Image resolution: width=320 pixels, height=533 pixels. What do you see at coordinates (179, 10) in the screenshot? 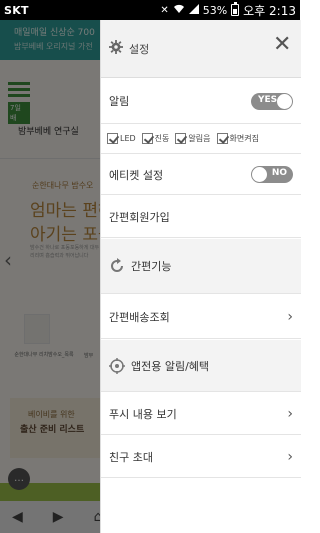
I see `wifi-icon` at bounding box center [179, 10].